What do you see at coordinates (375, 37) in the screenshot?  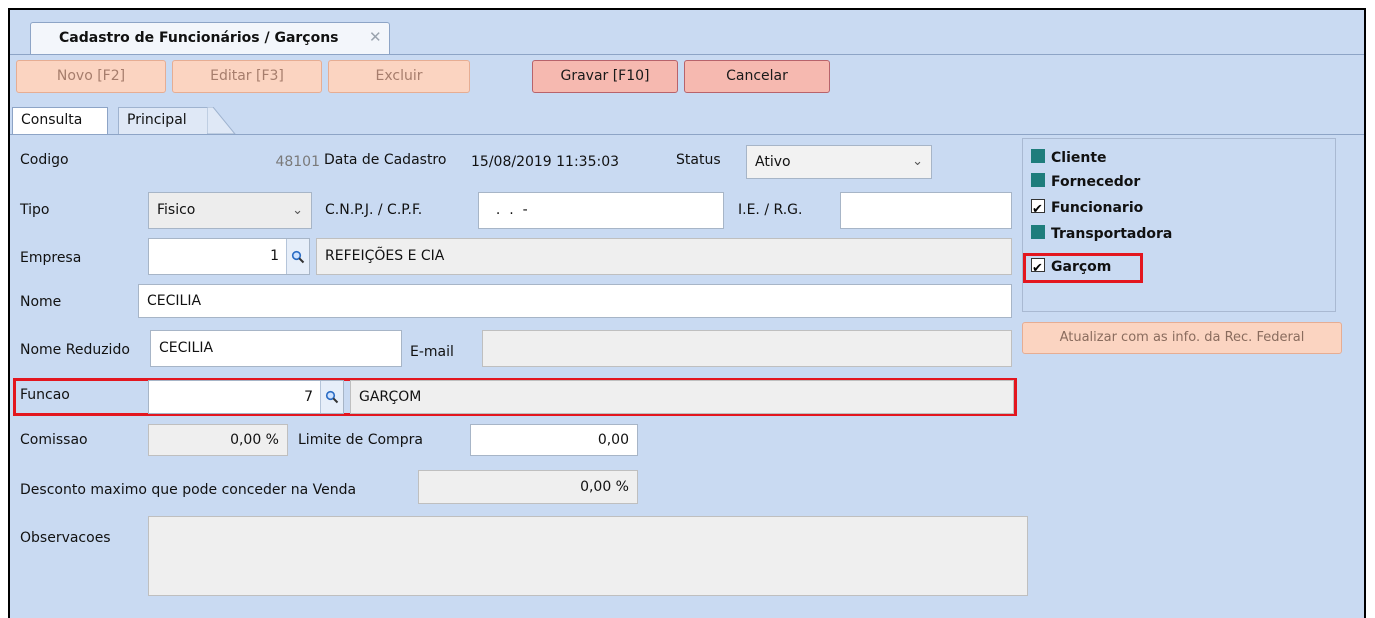 I see `close-icon: ✕` at bounding box center [375, 37].